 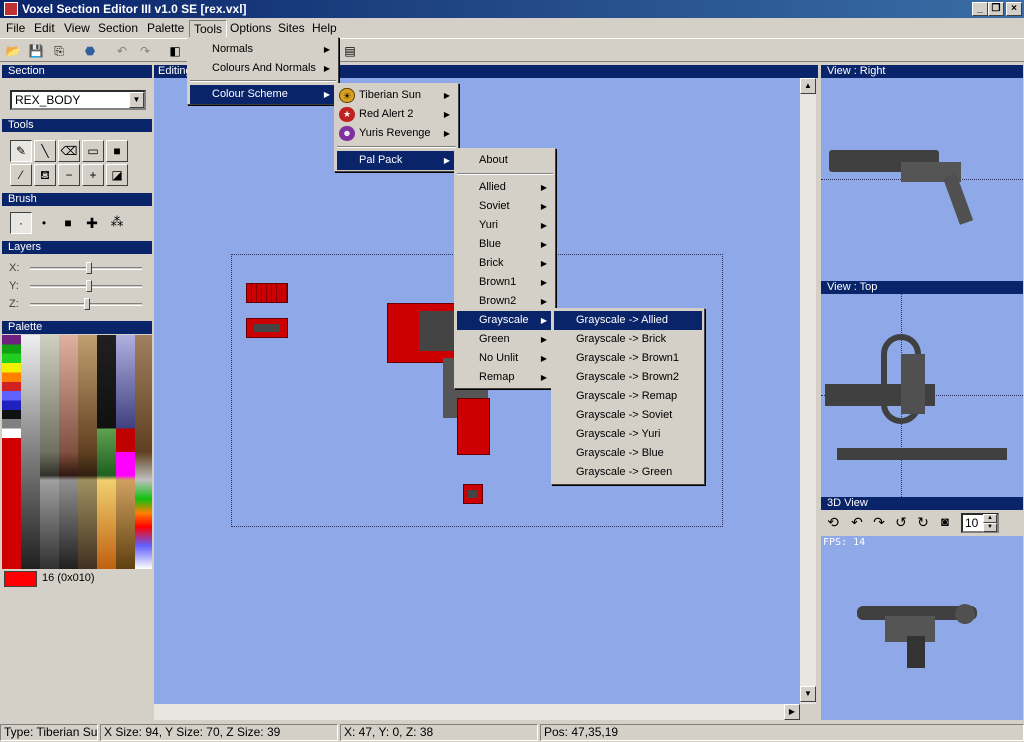 I want to click on section-dropdown: REX_BODY ▼, so click(x=78, y=100).